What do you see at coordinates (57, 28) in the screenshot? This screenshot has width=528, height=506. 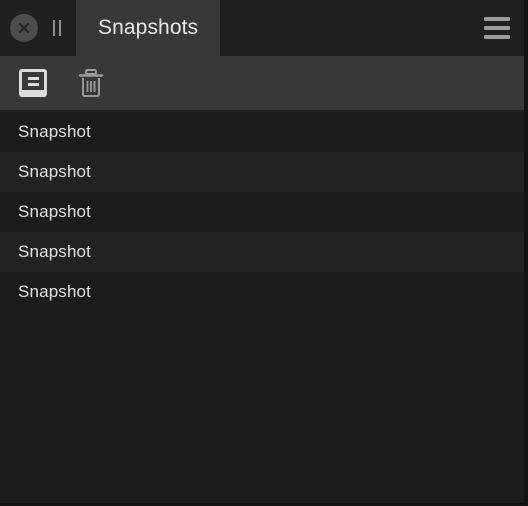 I see `pause-grip-icon` at bounding box center [57, 28].